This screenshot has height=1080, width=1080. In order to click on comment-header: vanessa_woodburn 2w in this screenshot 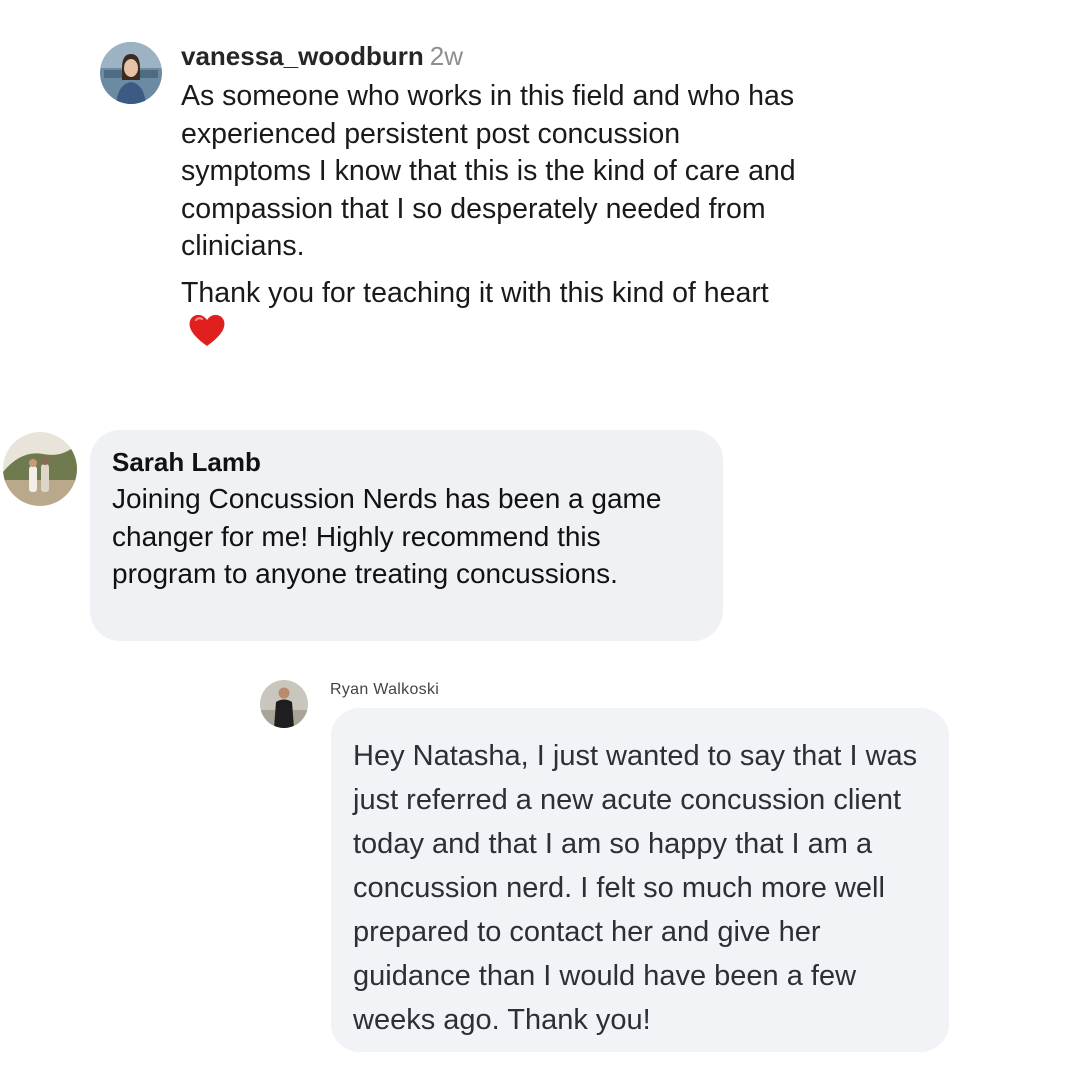, I will do `click(491, 56)`.